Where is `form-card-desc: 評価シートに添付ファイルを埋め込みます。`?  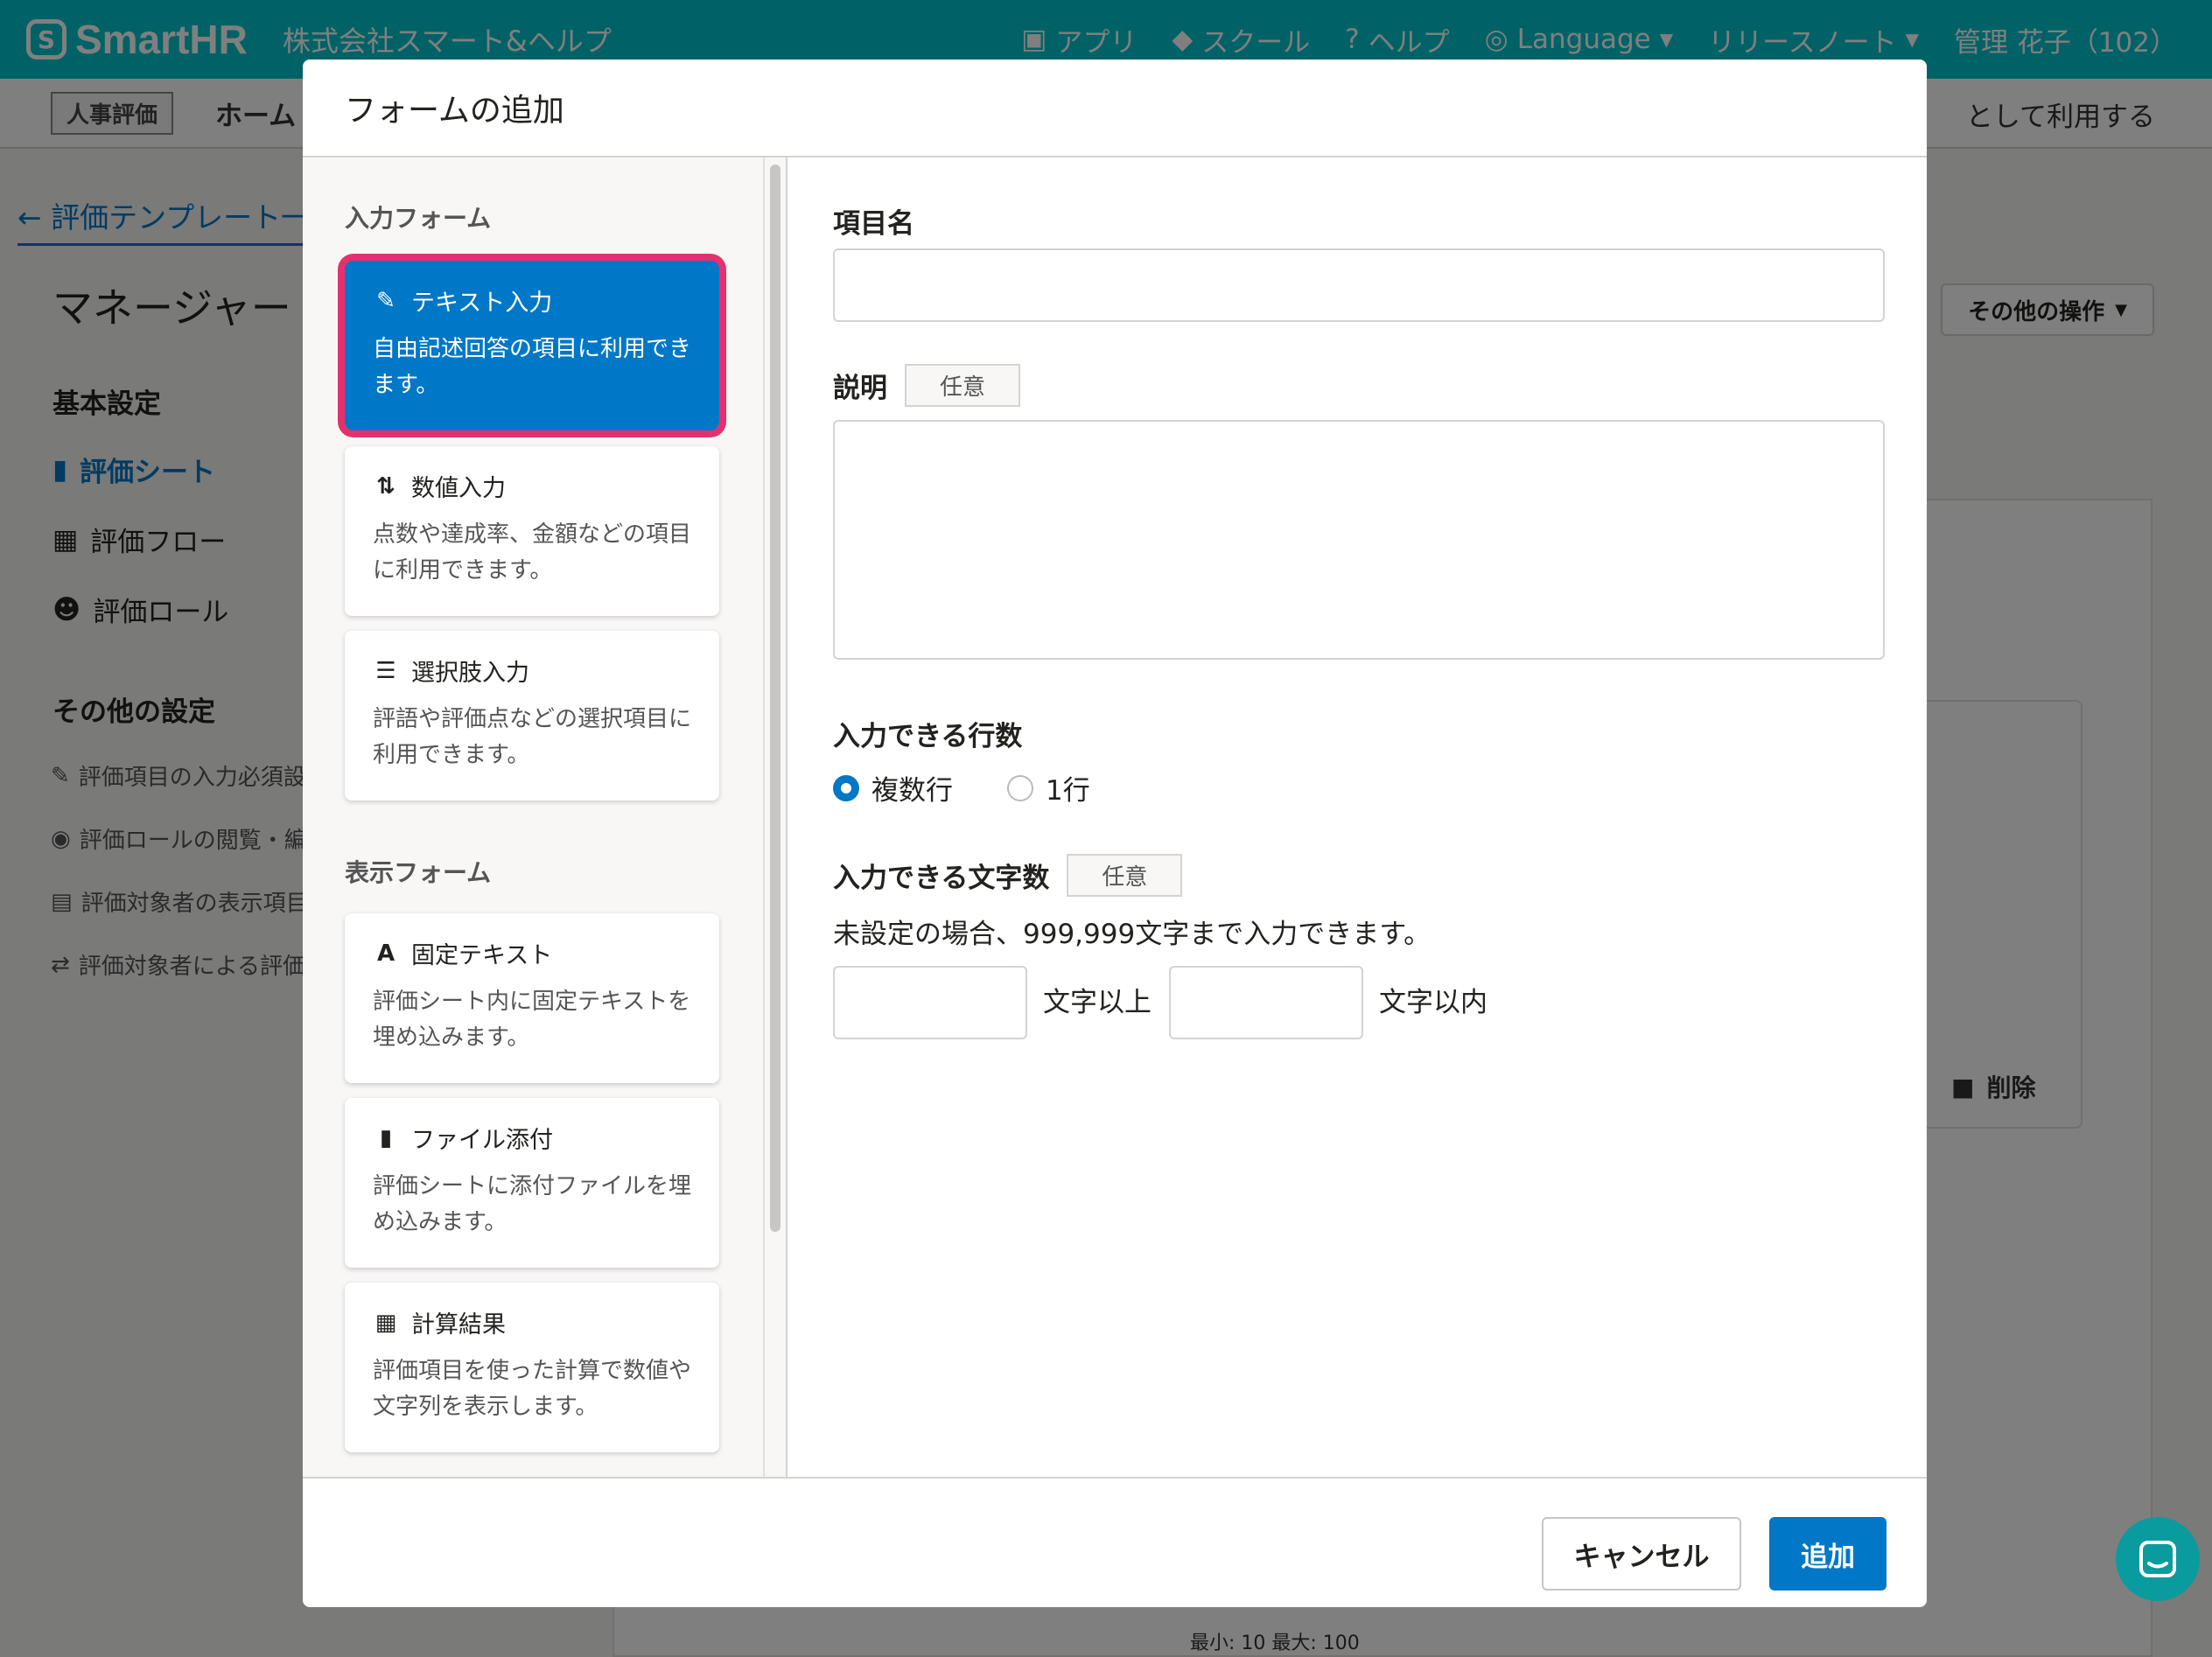 form-card-desc: 評価シートに添付ファイルを埋め込みます。 is located at coordinates (532, 1204).